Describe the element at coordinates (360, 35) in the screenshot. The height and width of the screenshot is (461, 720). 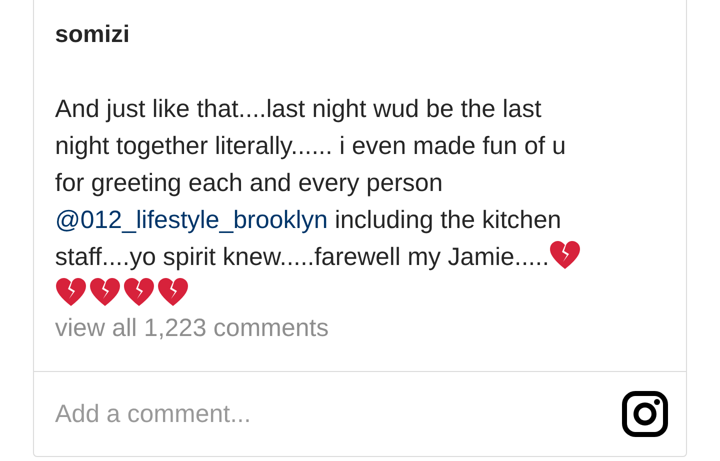
I see `username: somizi` at that location.